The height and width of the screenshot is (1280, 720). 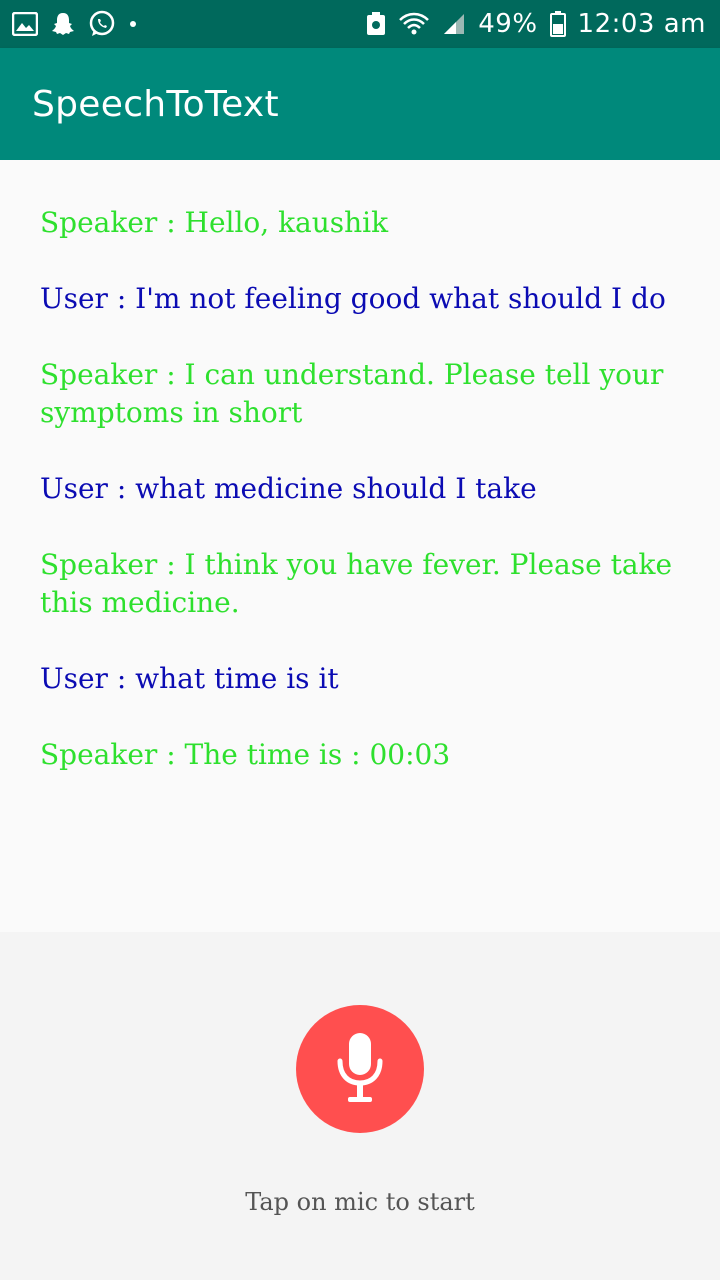 I want to click on signal-icon, so click(x=454, y=24).